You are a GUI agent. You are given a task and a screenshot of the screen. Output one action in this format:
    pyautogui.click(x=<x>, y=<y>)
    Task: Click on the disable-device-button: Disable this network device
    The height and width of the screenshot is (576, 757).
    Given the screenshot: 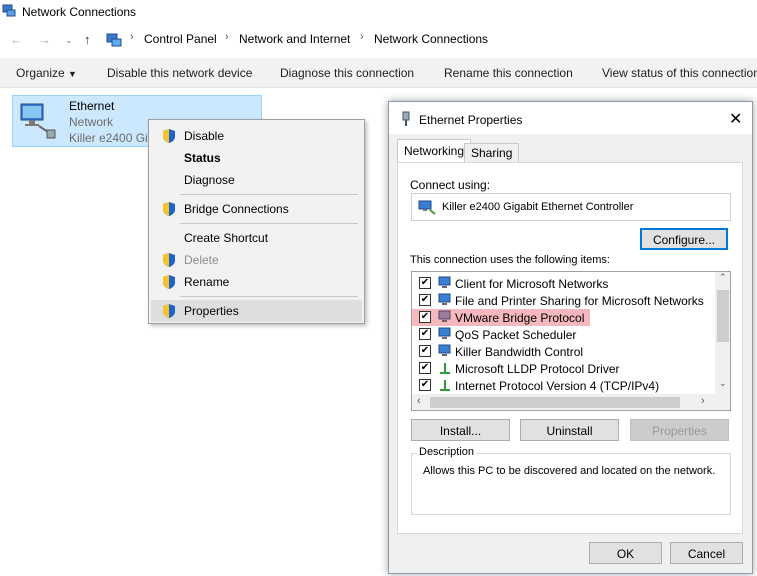 What is the action you would take?
    pyautogui.click(x=179, y=73)
    